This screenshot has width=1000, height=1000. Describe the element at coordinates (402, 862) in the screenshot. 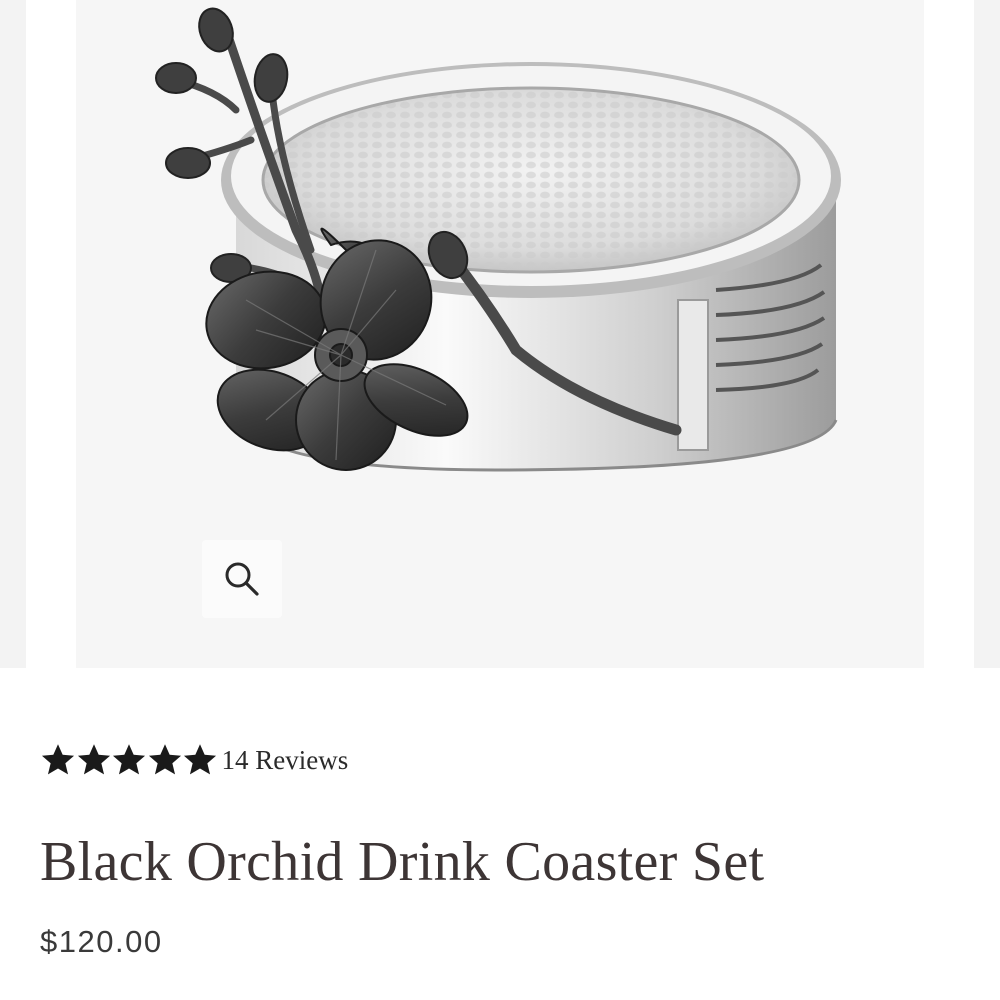

I see `product-title: Black Orchid Drink Coaster Set` at that location.